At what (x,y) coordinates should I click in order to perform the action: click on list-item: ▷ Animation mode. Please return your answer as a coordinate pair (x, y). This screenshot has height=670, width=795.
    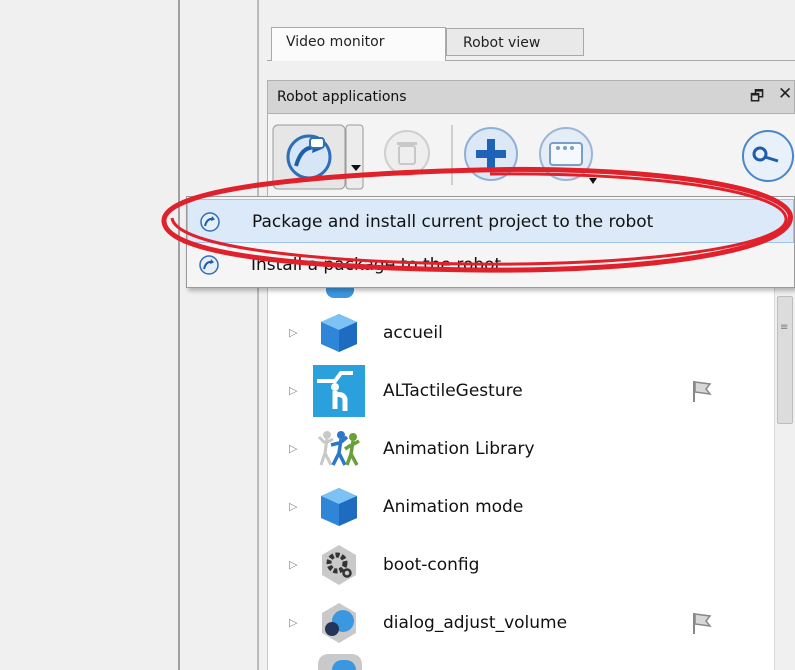
    Looking at the image, I should click on (520, 507).